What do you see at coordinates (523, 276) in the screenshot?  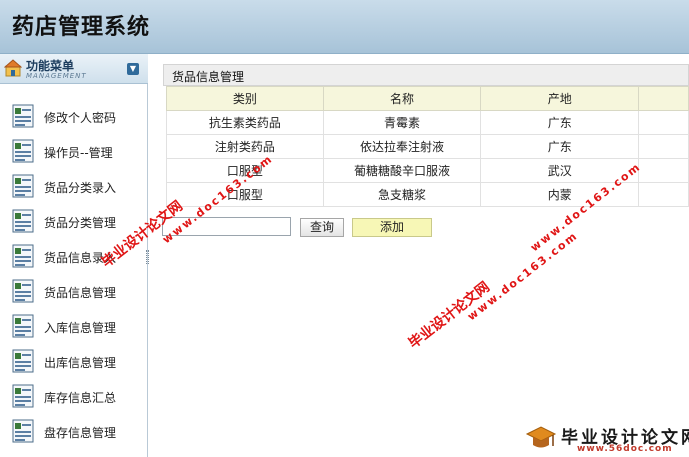 I see `watermark-url: www.doc163.com` at bounding box center [523, 276].